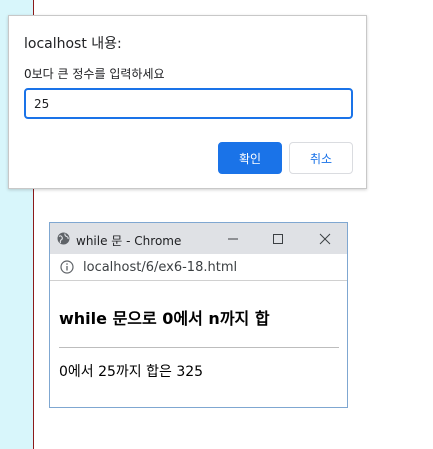  I want to click on page-heading: while 문으로 0에서 n까지 합, so click(164, 318).